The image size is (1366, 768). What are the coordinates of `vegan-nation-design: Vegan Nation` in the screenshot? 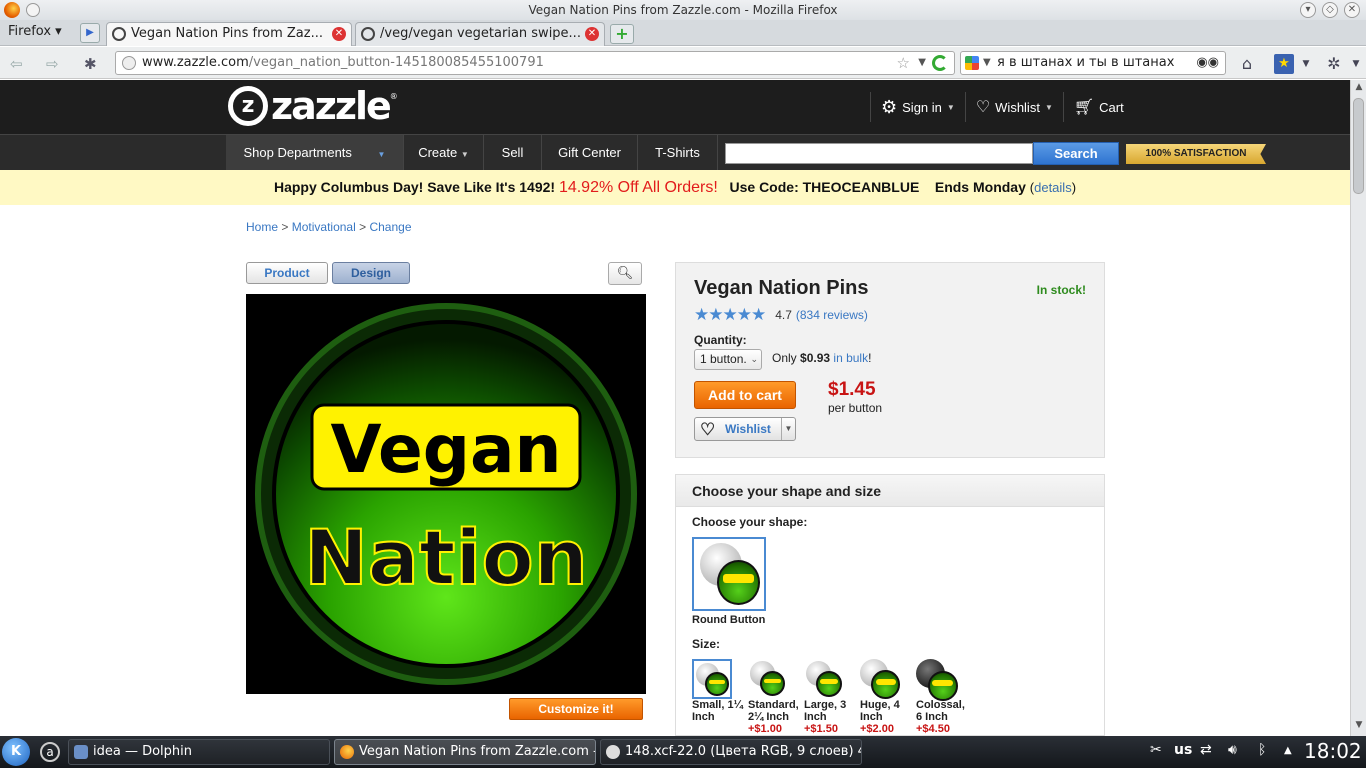 It's located at (446, 494).